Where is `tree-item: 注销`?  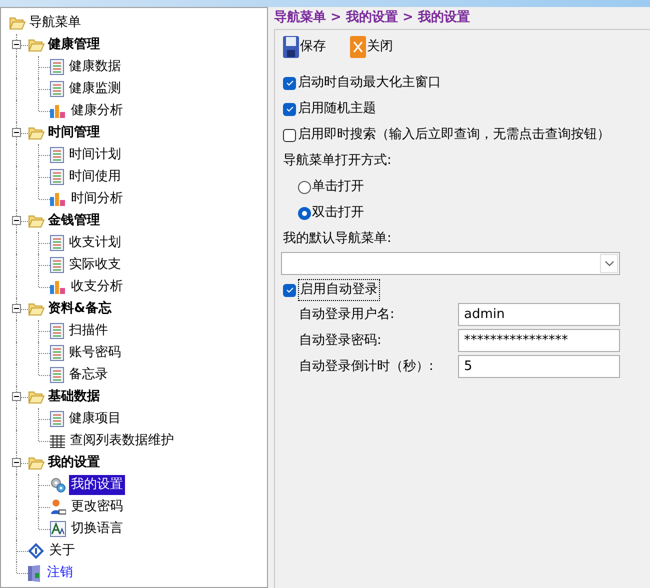 tree-item: 注销 is located at coordinates (60, 573).